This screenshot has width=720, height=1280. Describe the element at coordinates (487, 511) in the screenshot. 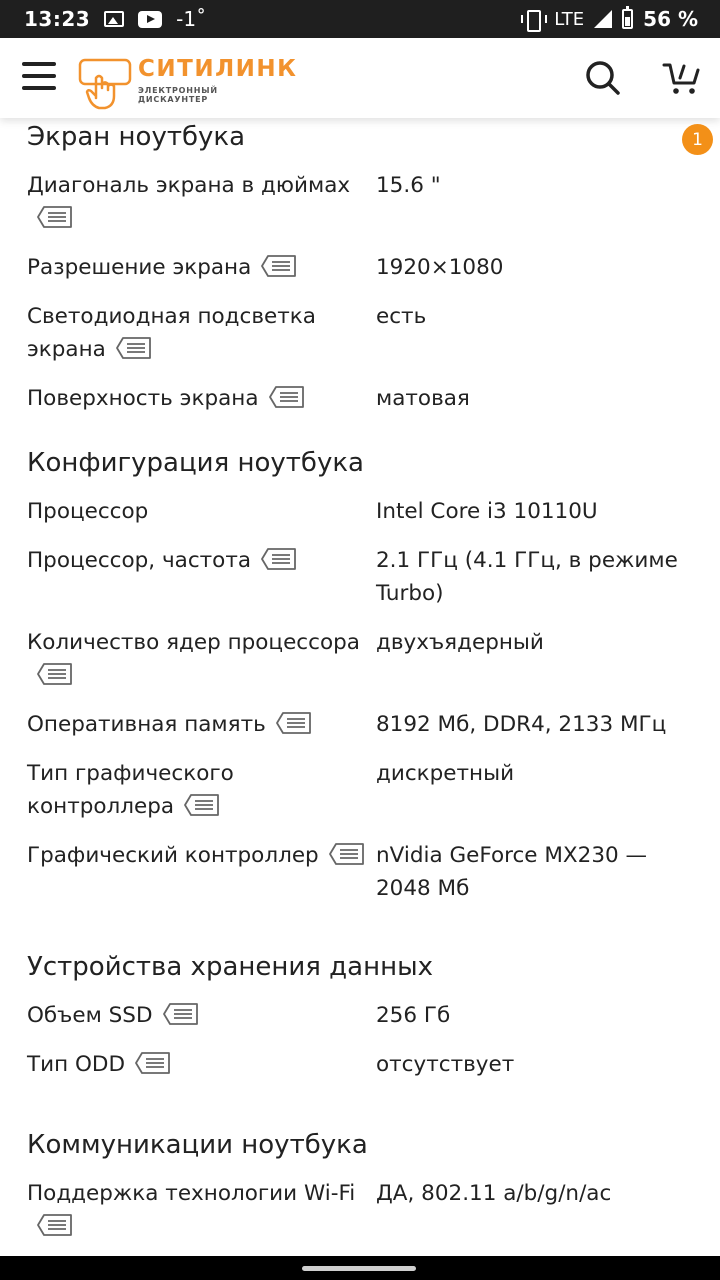

I see `spec-value: Intel Core i3 10110U` at that location.